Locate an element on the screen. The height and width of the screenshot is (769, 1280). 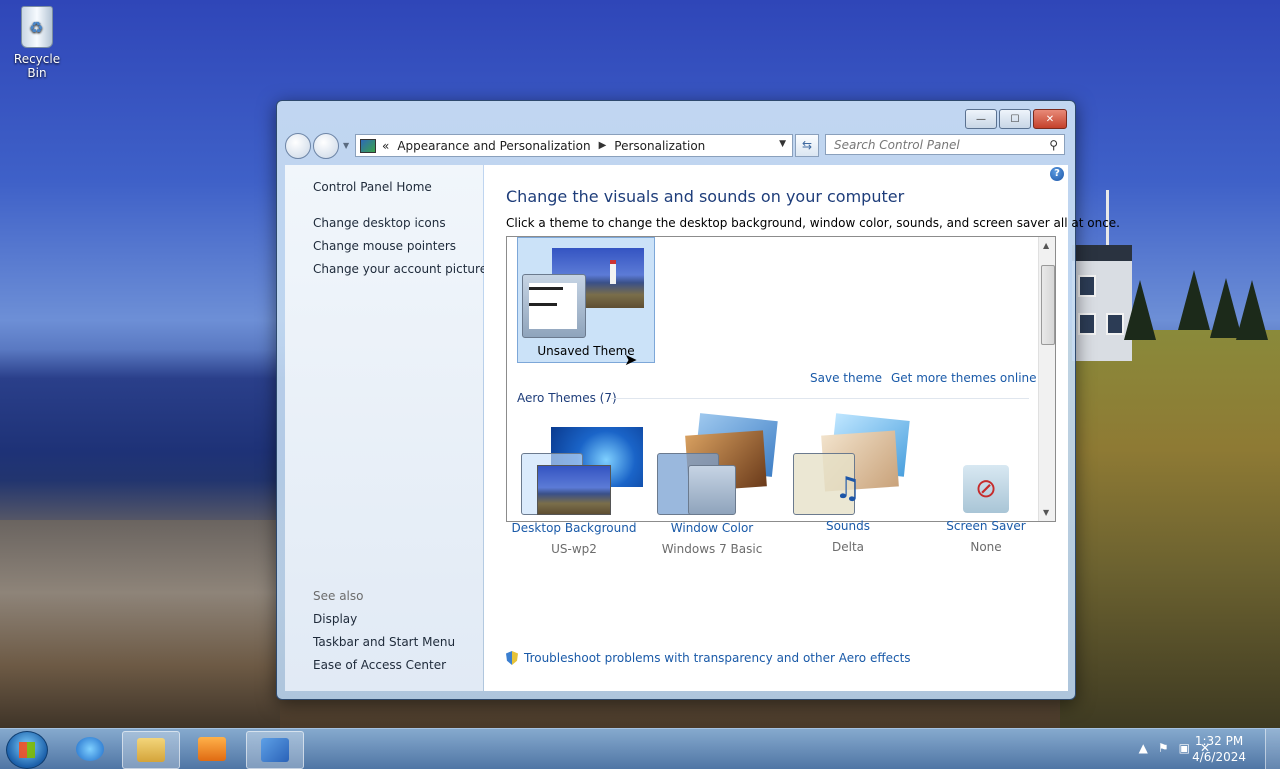
theme-window-color-thumbnail is located at coordinates (554, 306).